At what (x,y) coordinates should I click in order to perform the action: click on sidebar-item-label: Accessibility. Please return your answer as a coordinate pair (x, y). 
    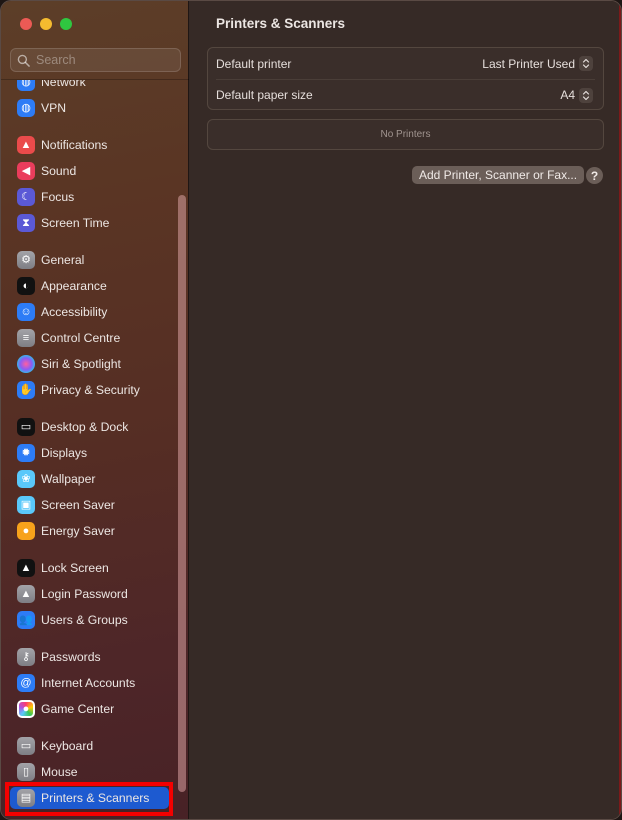
    Looking at the image, I should click on (74, 312).